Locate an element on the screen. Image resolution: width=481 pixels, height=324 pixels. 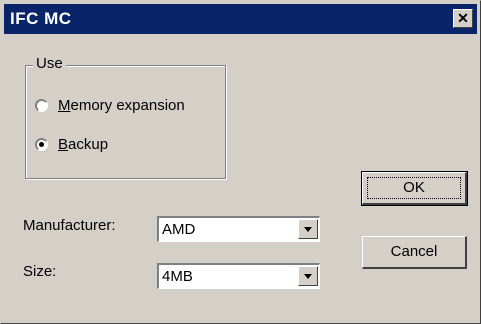
radio-label-memory-expansion: Memory expansion is located at coordinates (121, 105).